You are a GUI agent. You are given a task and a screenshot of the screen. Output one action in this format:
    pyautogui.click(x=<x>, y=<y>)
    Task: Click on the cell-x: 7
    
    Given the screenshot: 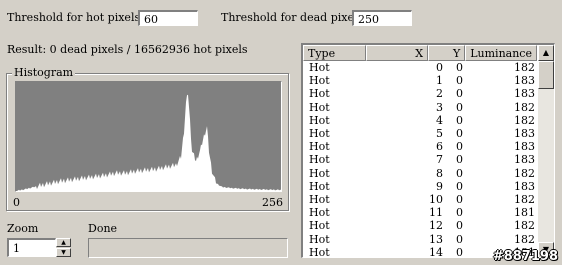 What is the action you would take?
    pyautogui.click(x=439, y=160)
    